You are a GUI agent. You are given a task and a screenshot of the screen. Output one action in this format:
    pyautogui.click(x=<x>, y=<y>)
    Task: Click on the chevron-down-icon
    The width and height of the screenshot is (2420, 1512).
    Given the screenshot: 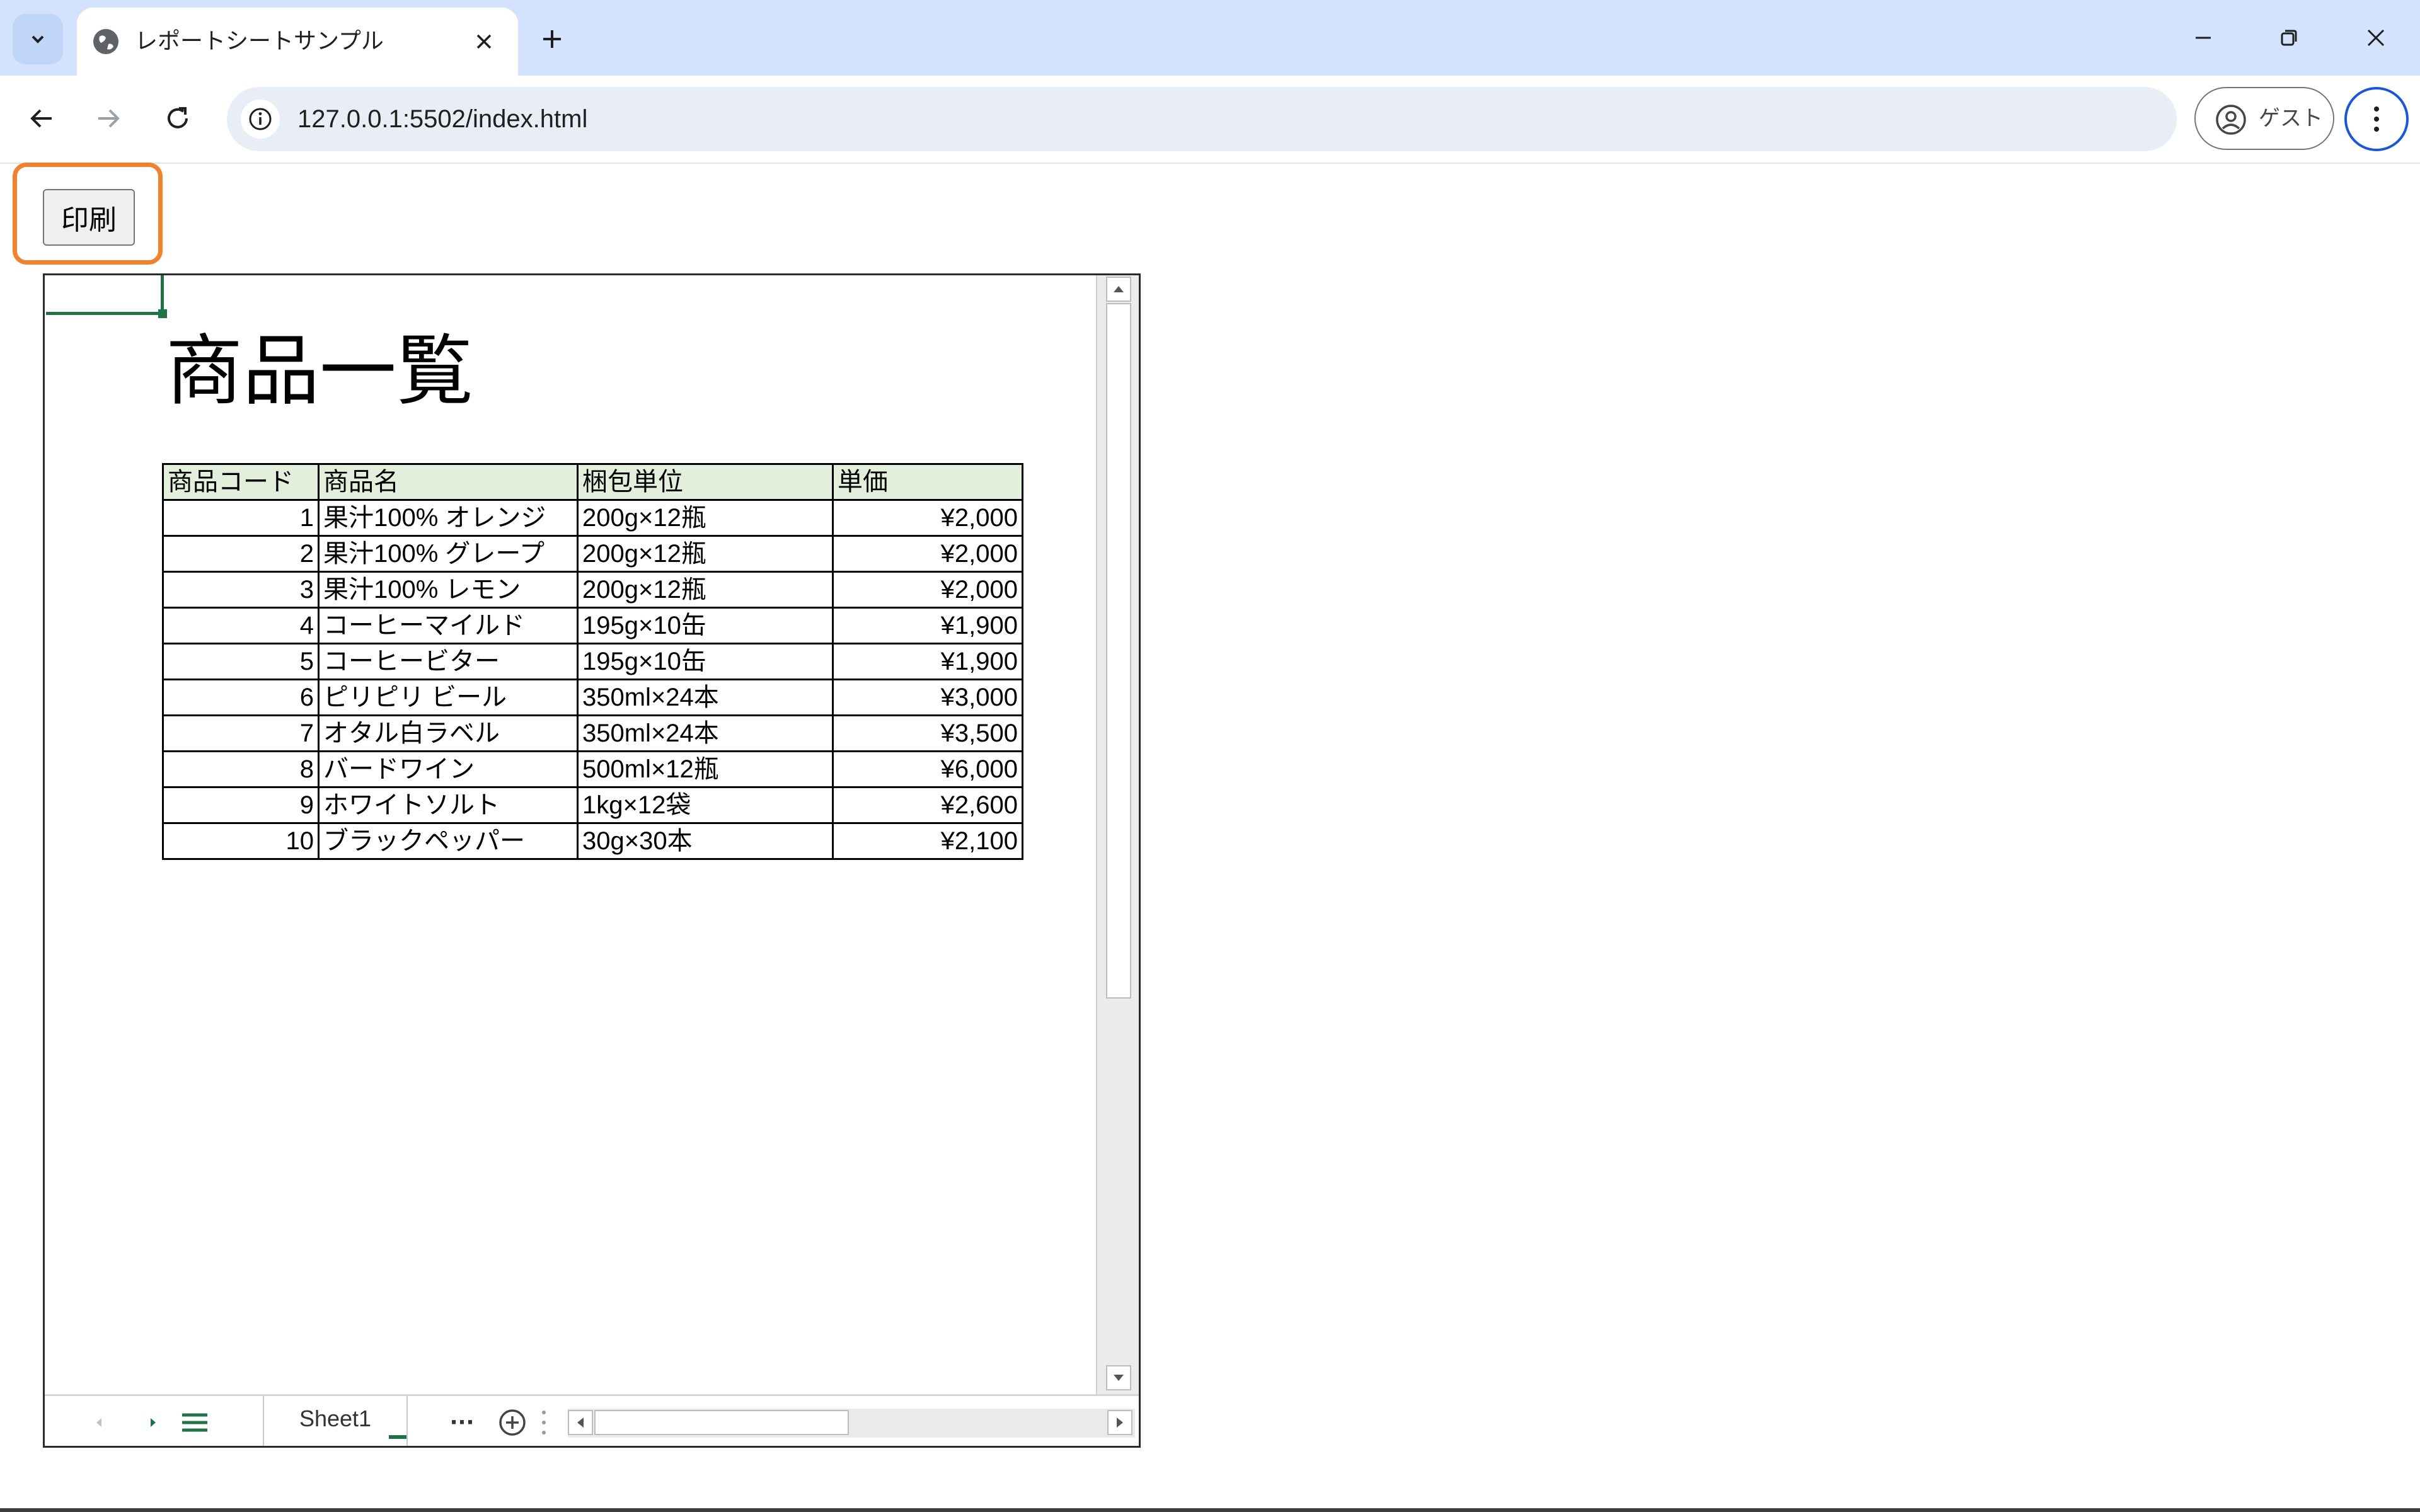 What is the action you would take?
    pyautogui.click(x=38, y=39)
    